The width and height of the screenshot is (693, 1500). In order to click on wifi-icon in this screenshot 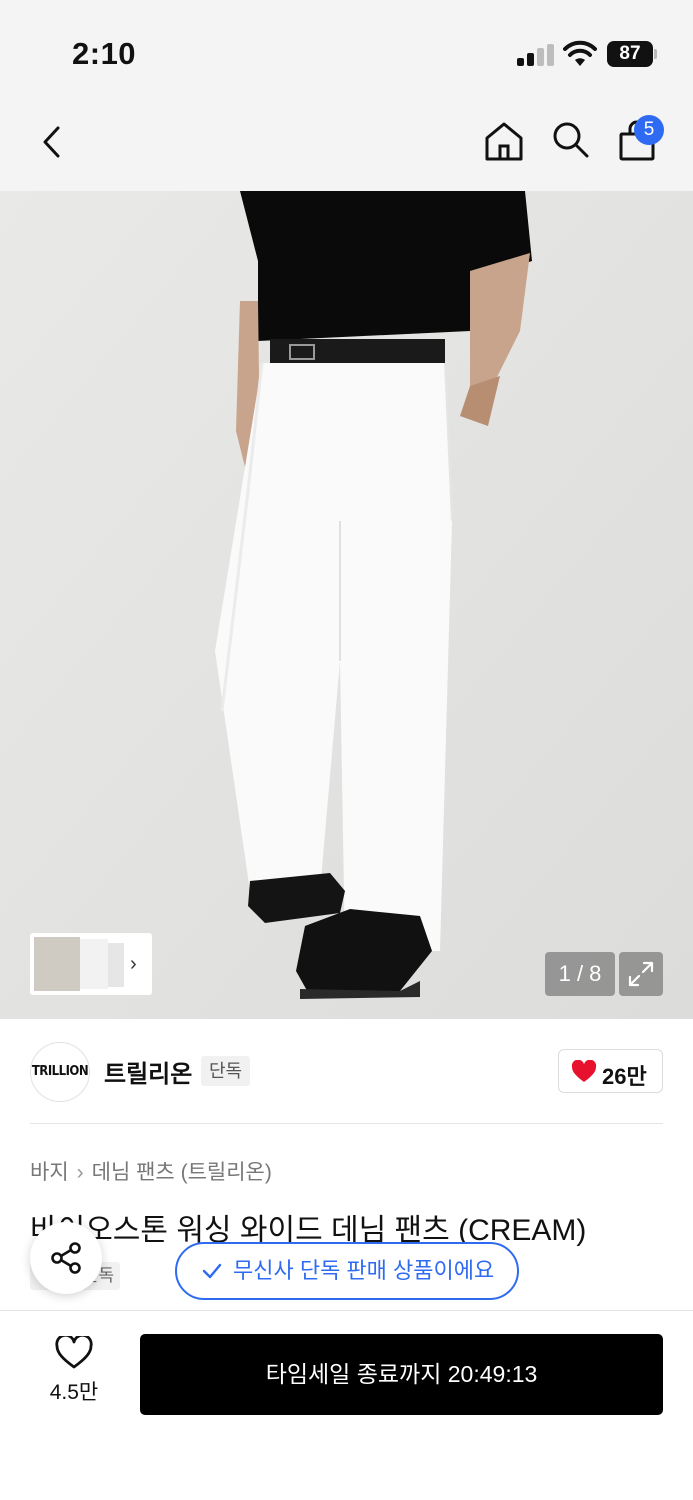, I will do `click(580, 53)`.